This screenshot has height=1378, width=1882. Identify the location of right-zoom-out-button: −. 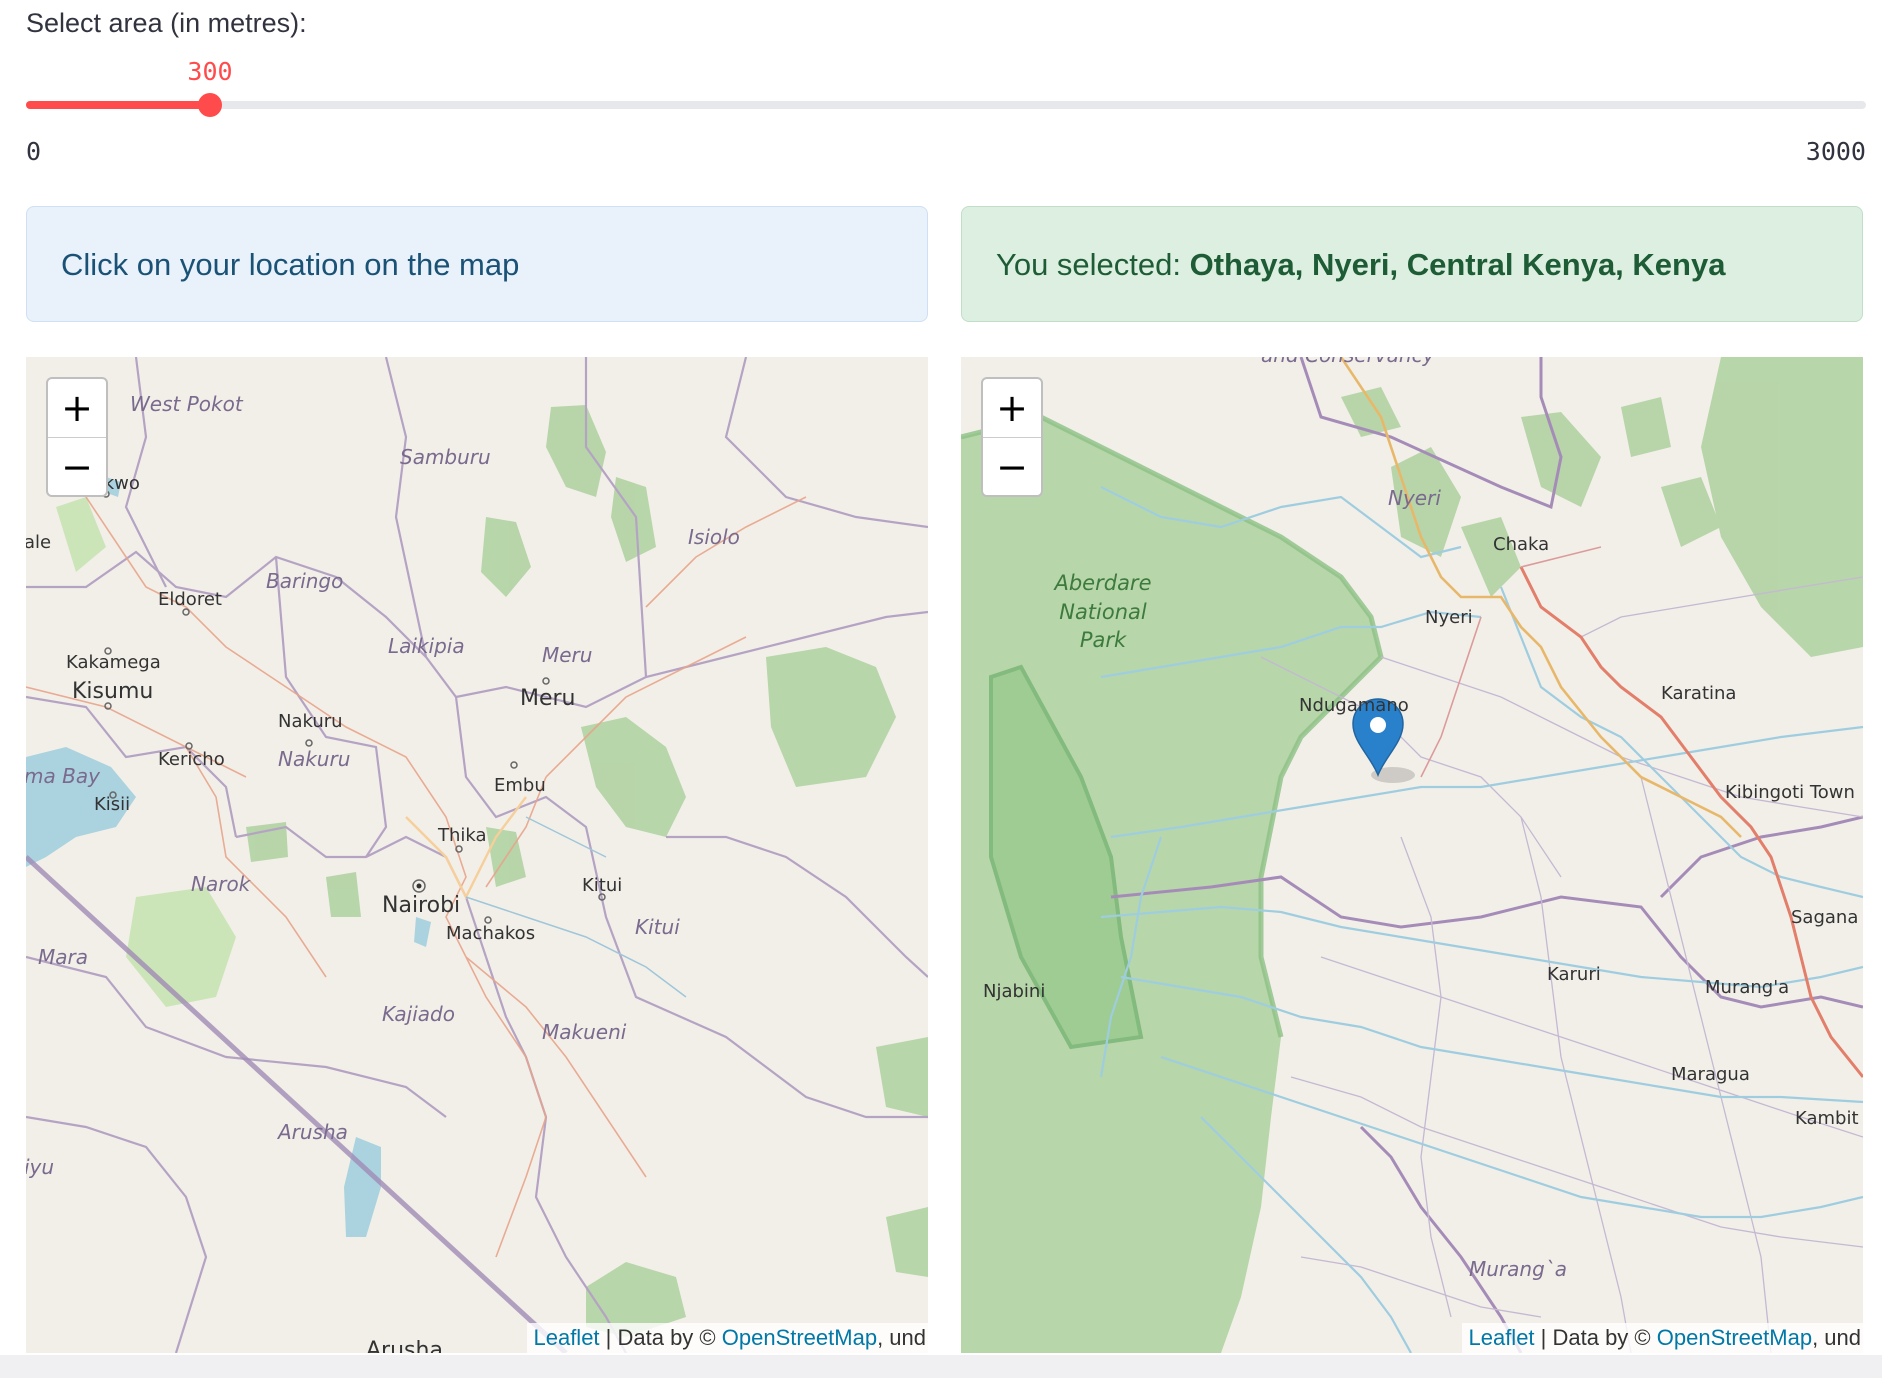
(1012, 467).